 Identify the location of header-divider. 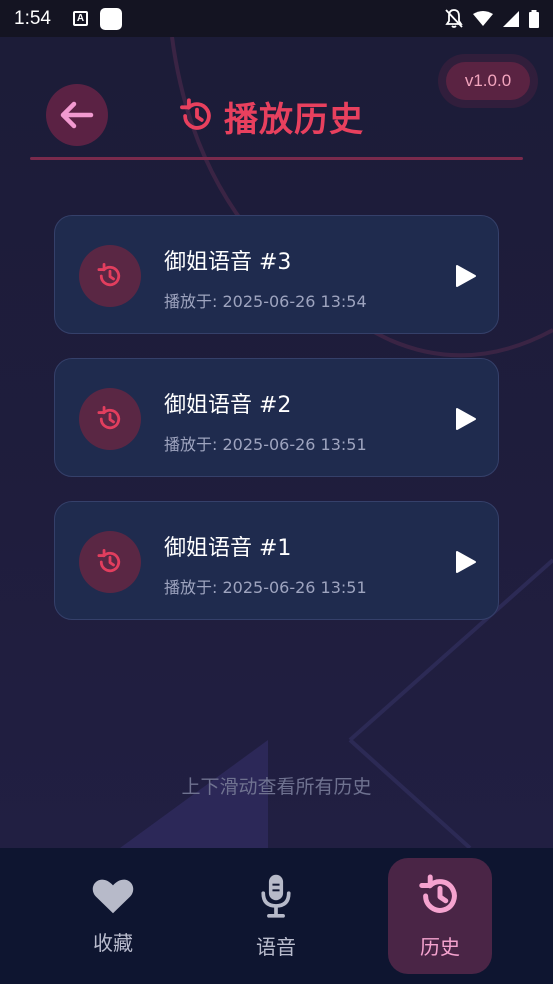
(276, 158).